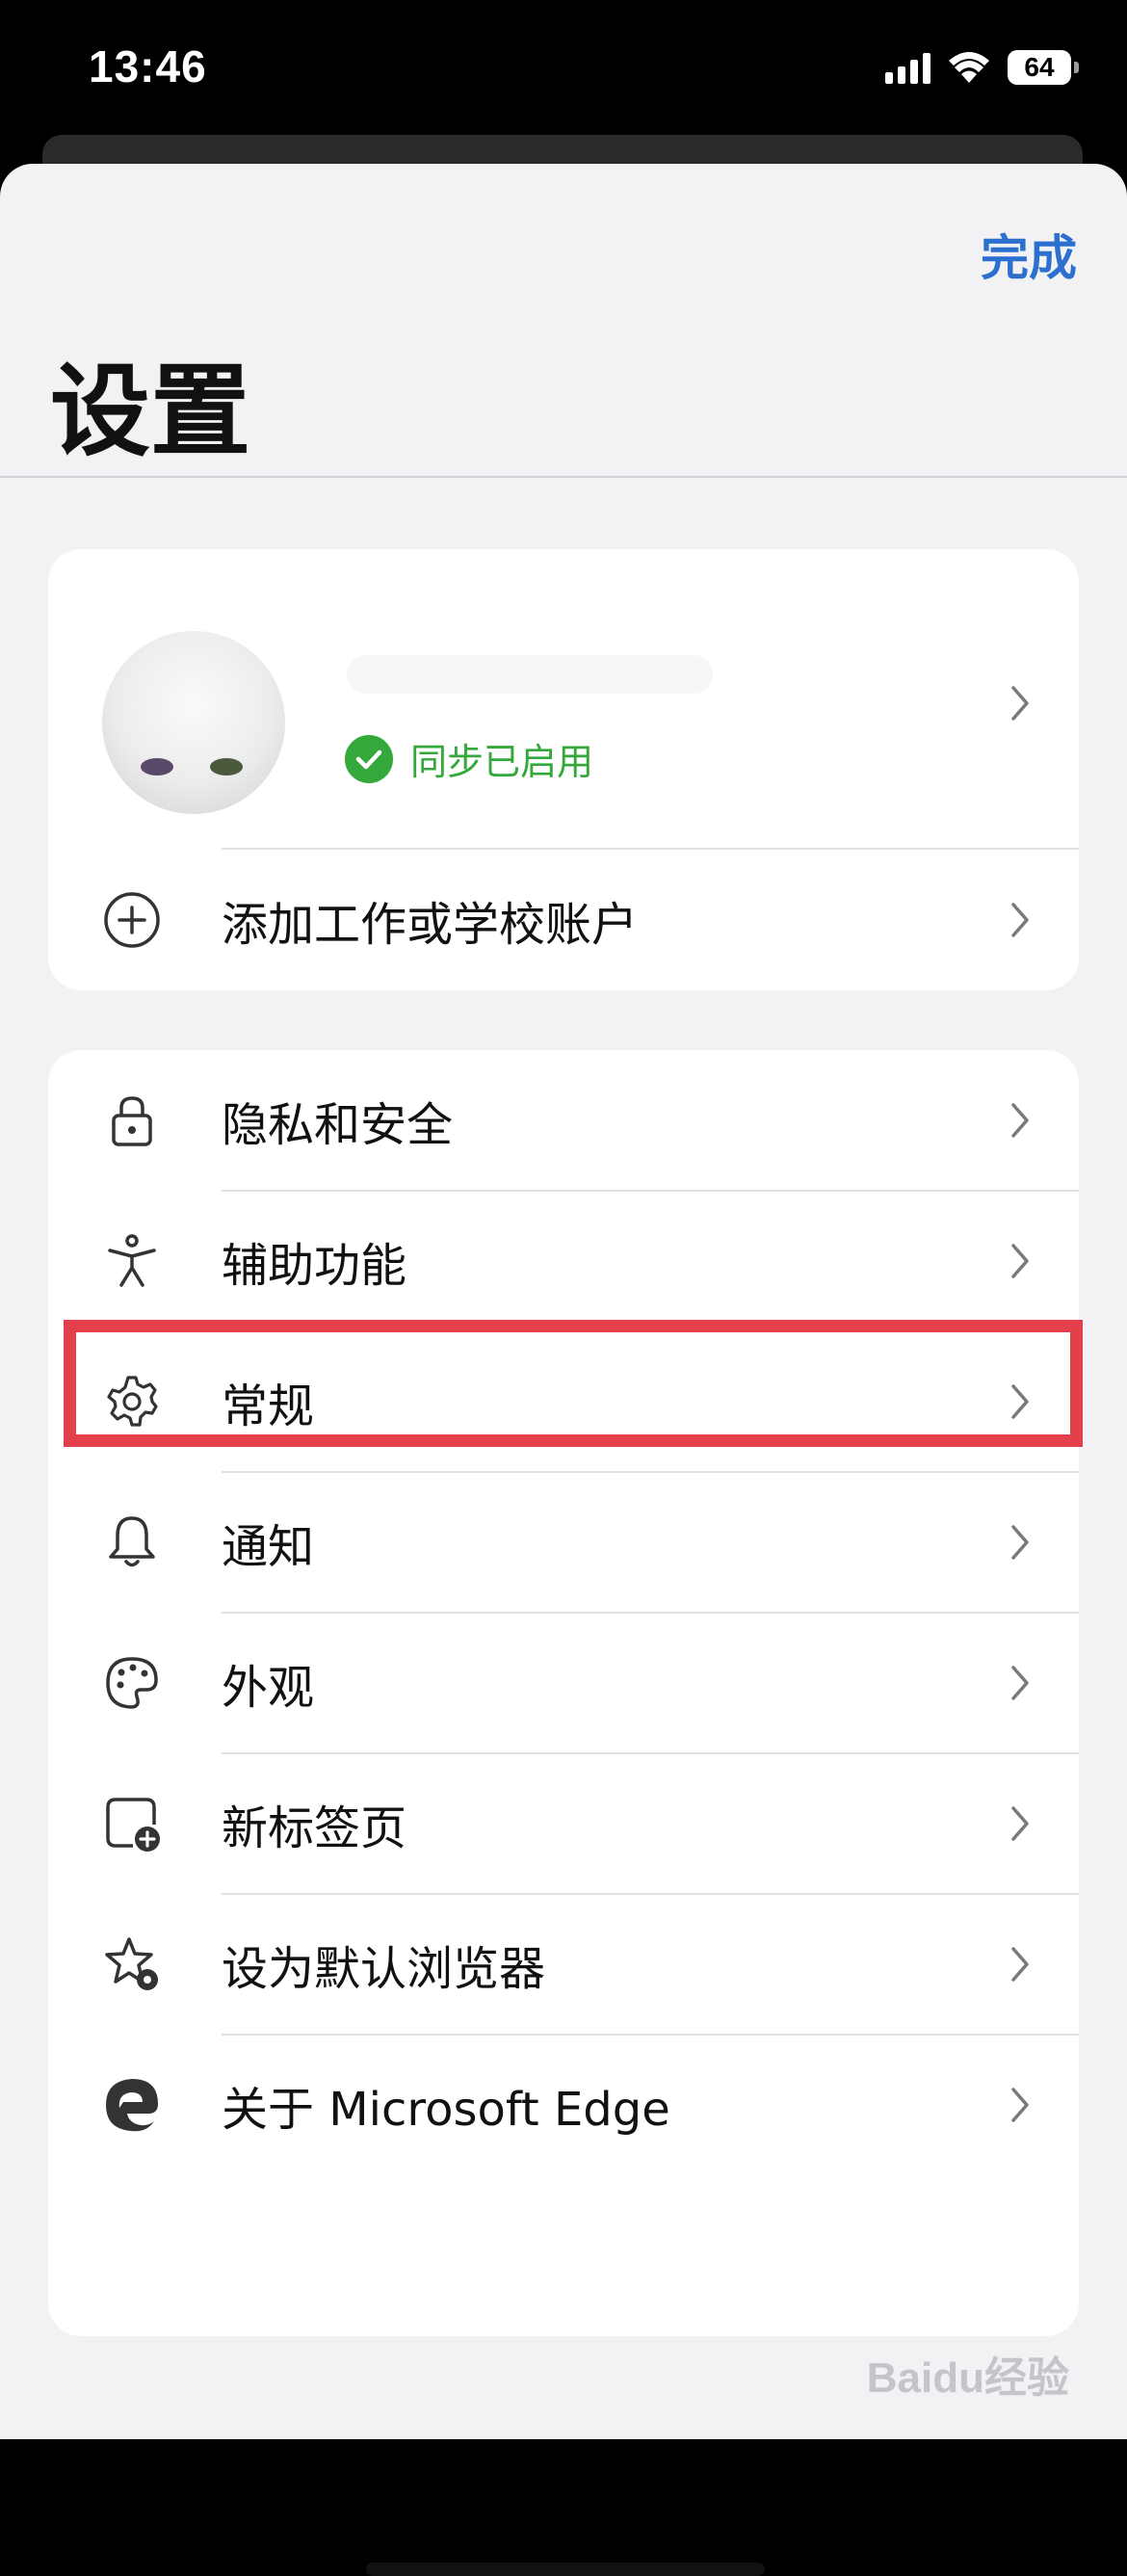 The height and width of the screenshot is (2576, 1127). Describe the element at coordinates (314, 1265) in the screenshot. I see `settings-item-label: 辅助功能` at that location.